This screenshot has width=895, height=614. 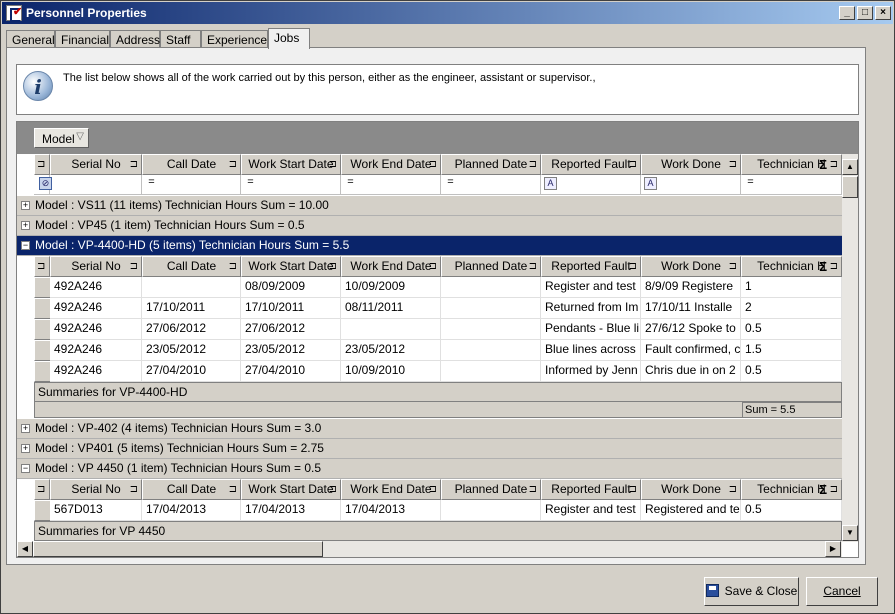 What do you see at coordinates (191, 371) in the screenshot?
I see `cell-call-date: 27/04/2010` at bounding box center [191, 371].